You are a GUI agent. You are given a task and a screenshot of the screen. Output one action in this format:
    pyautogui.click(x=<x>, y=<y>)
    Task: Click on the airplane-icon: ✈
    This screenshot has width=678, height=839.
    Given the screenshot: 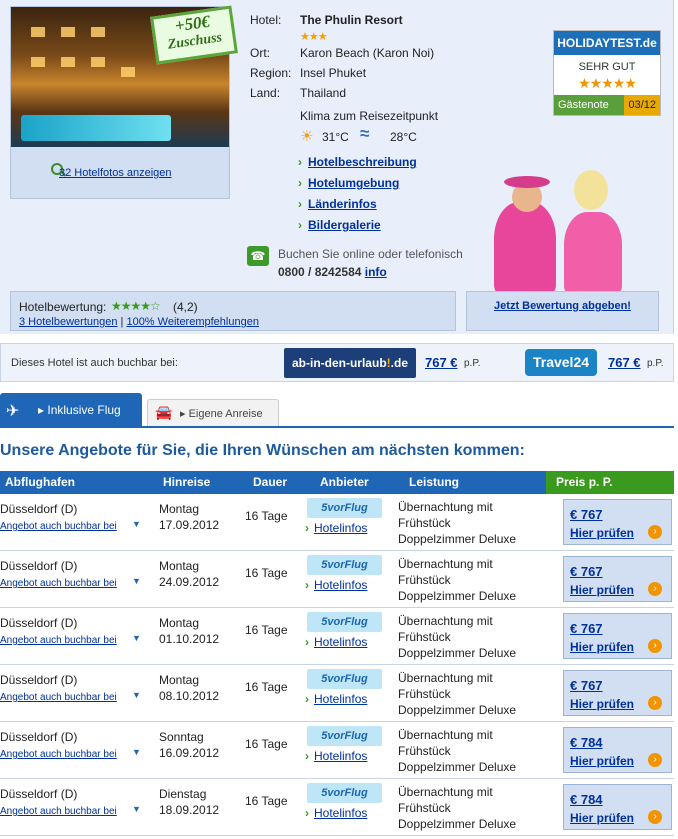 What is the action you would take?
    pyautogui.click(x=13, y=411)
    